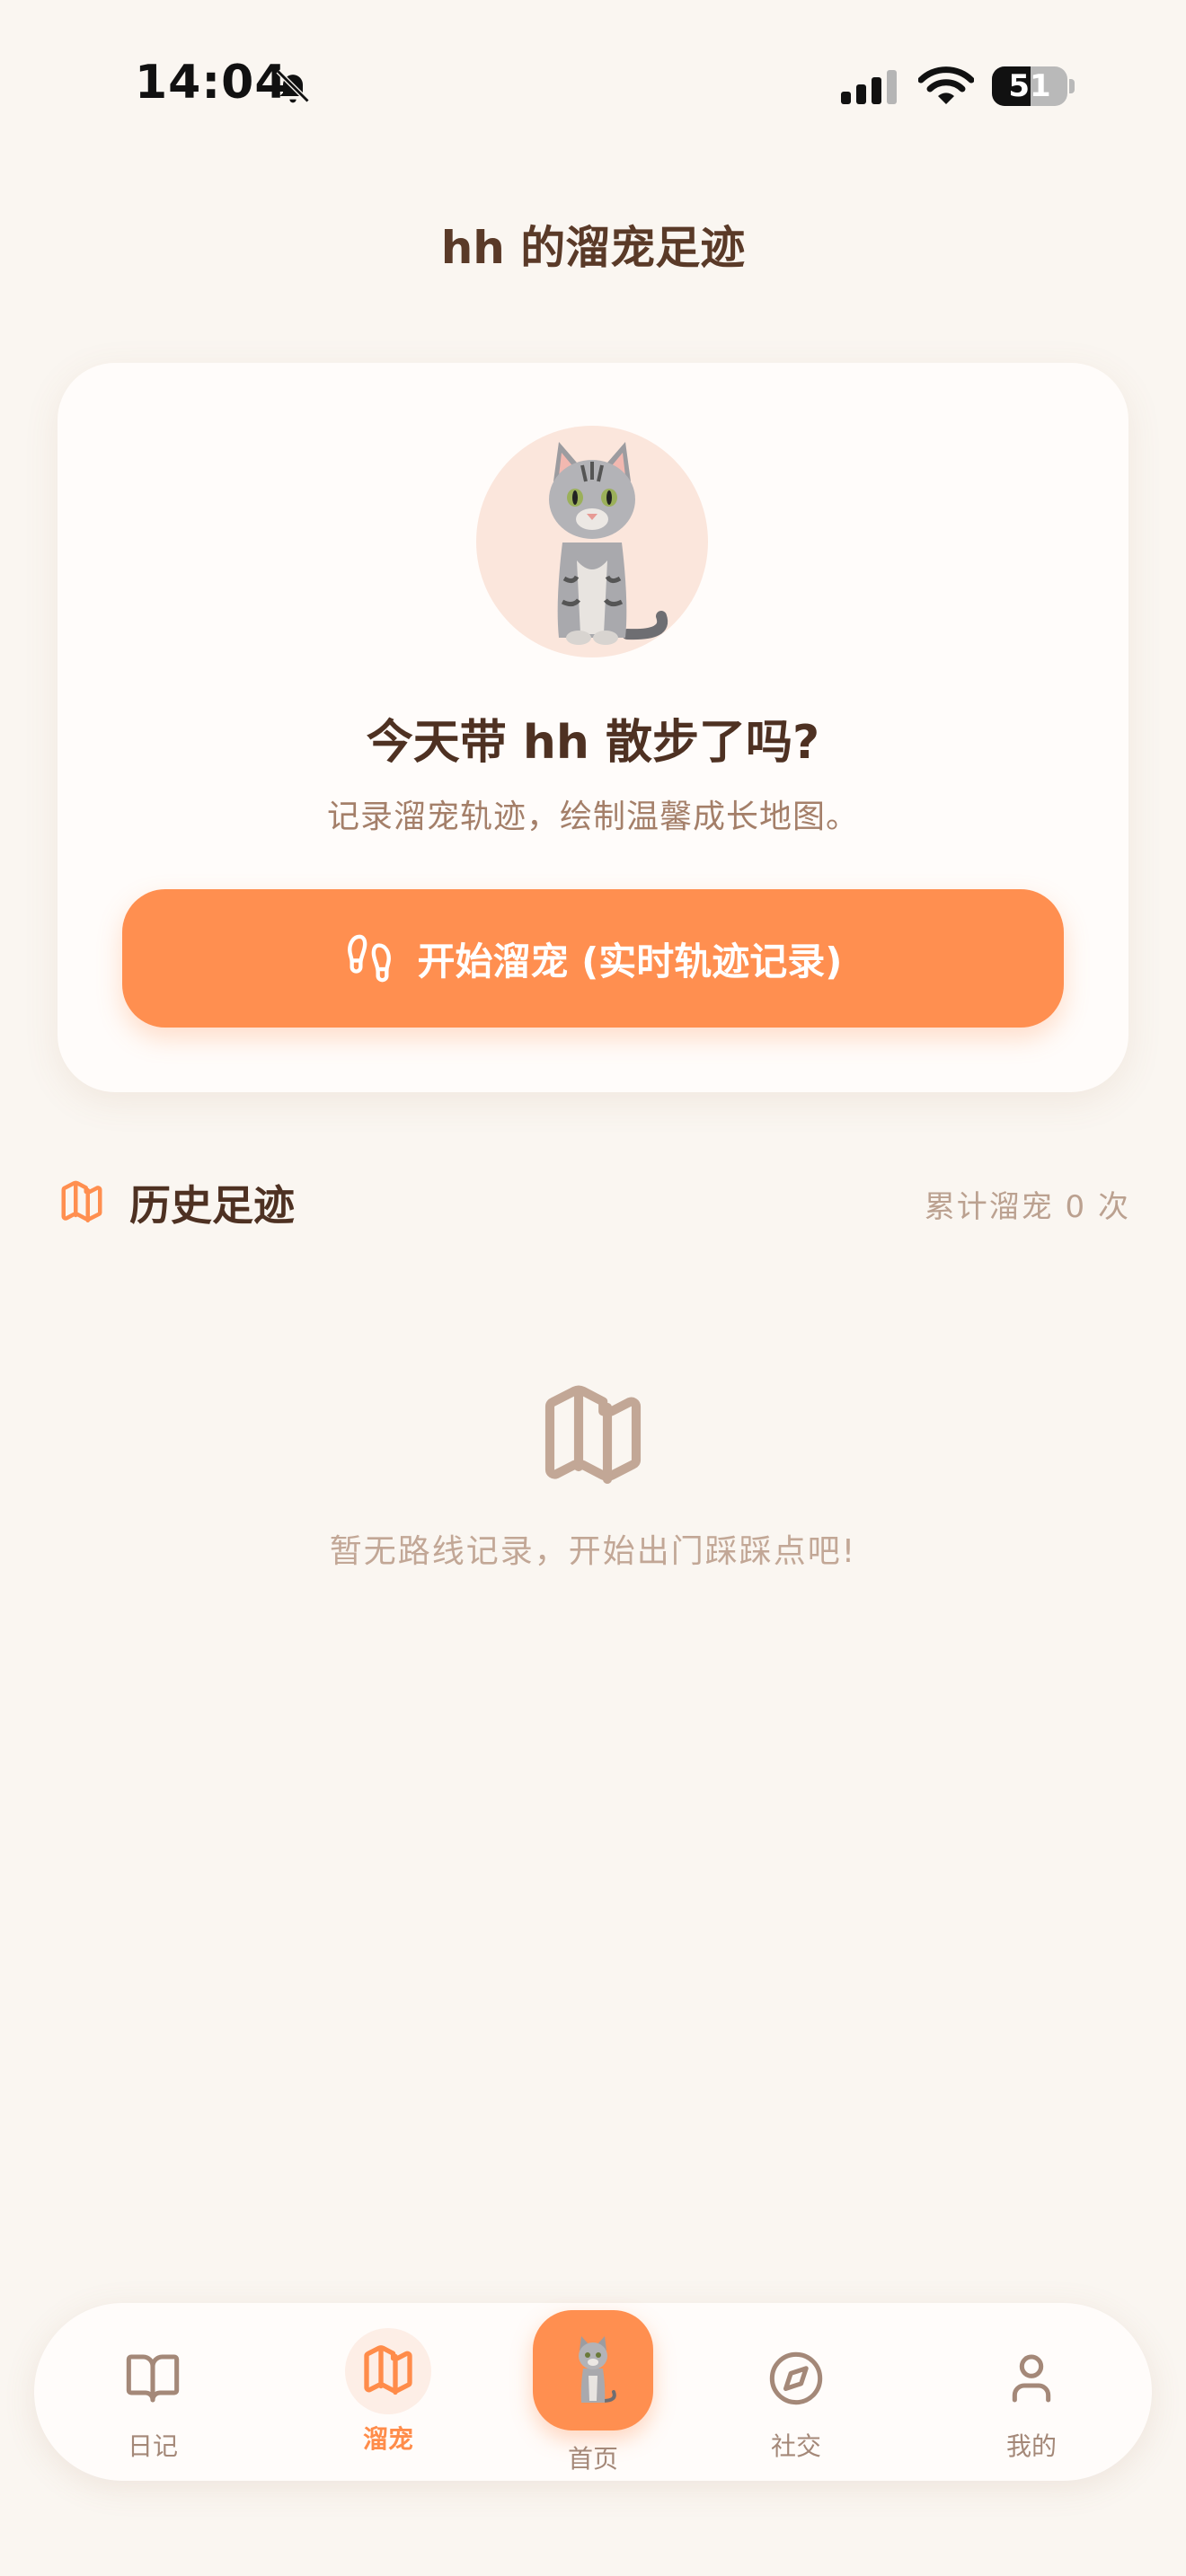  What do you see at coordinates (946, 85) in the screenshot?
I see `wifi-icon` at bounding box center [946, 85].